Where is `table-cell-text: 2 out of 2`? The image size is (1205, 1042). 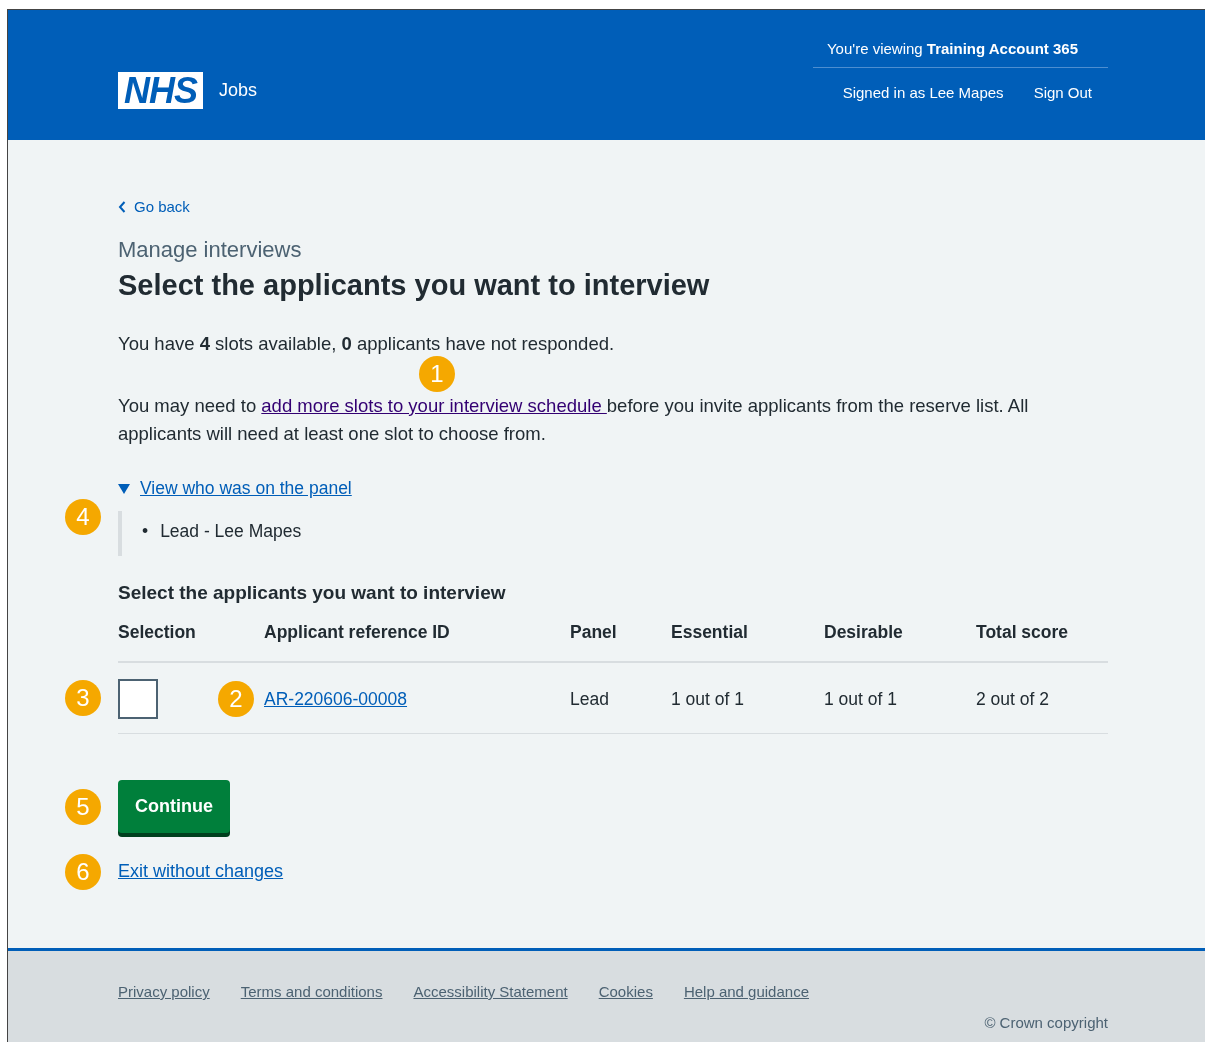
table-cell-text: 2 out of 2 is located at coordinates (1013, 699).